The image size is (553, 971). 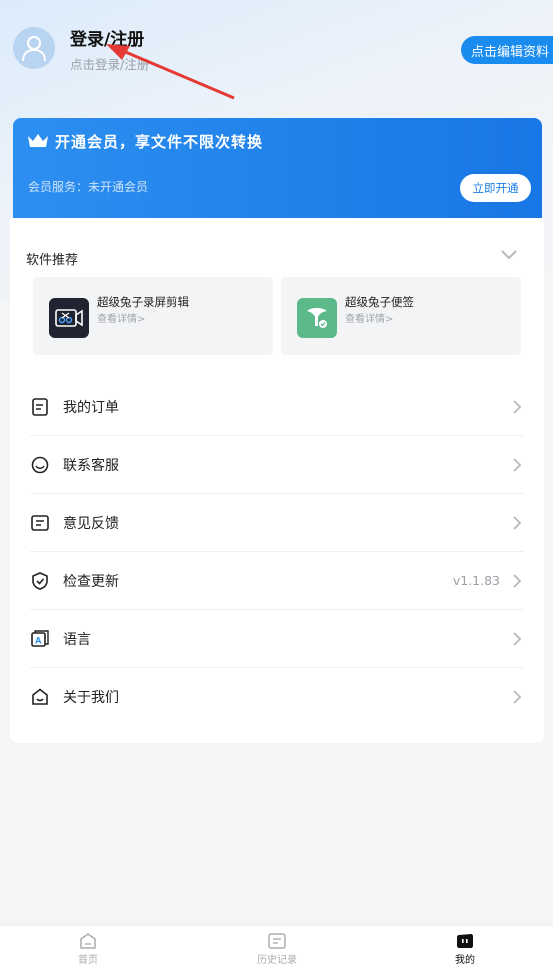 What do you see at coordinates (277, 407) in the screenshot?
I see `menu-item-orders: 我的订单` at bounding box center [277, 407].